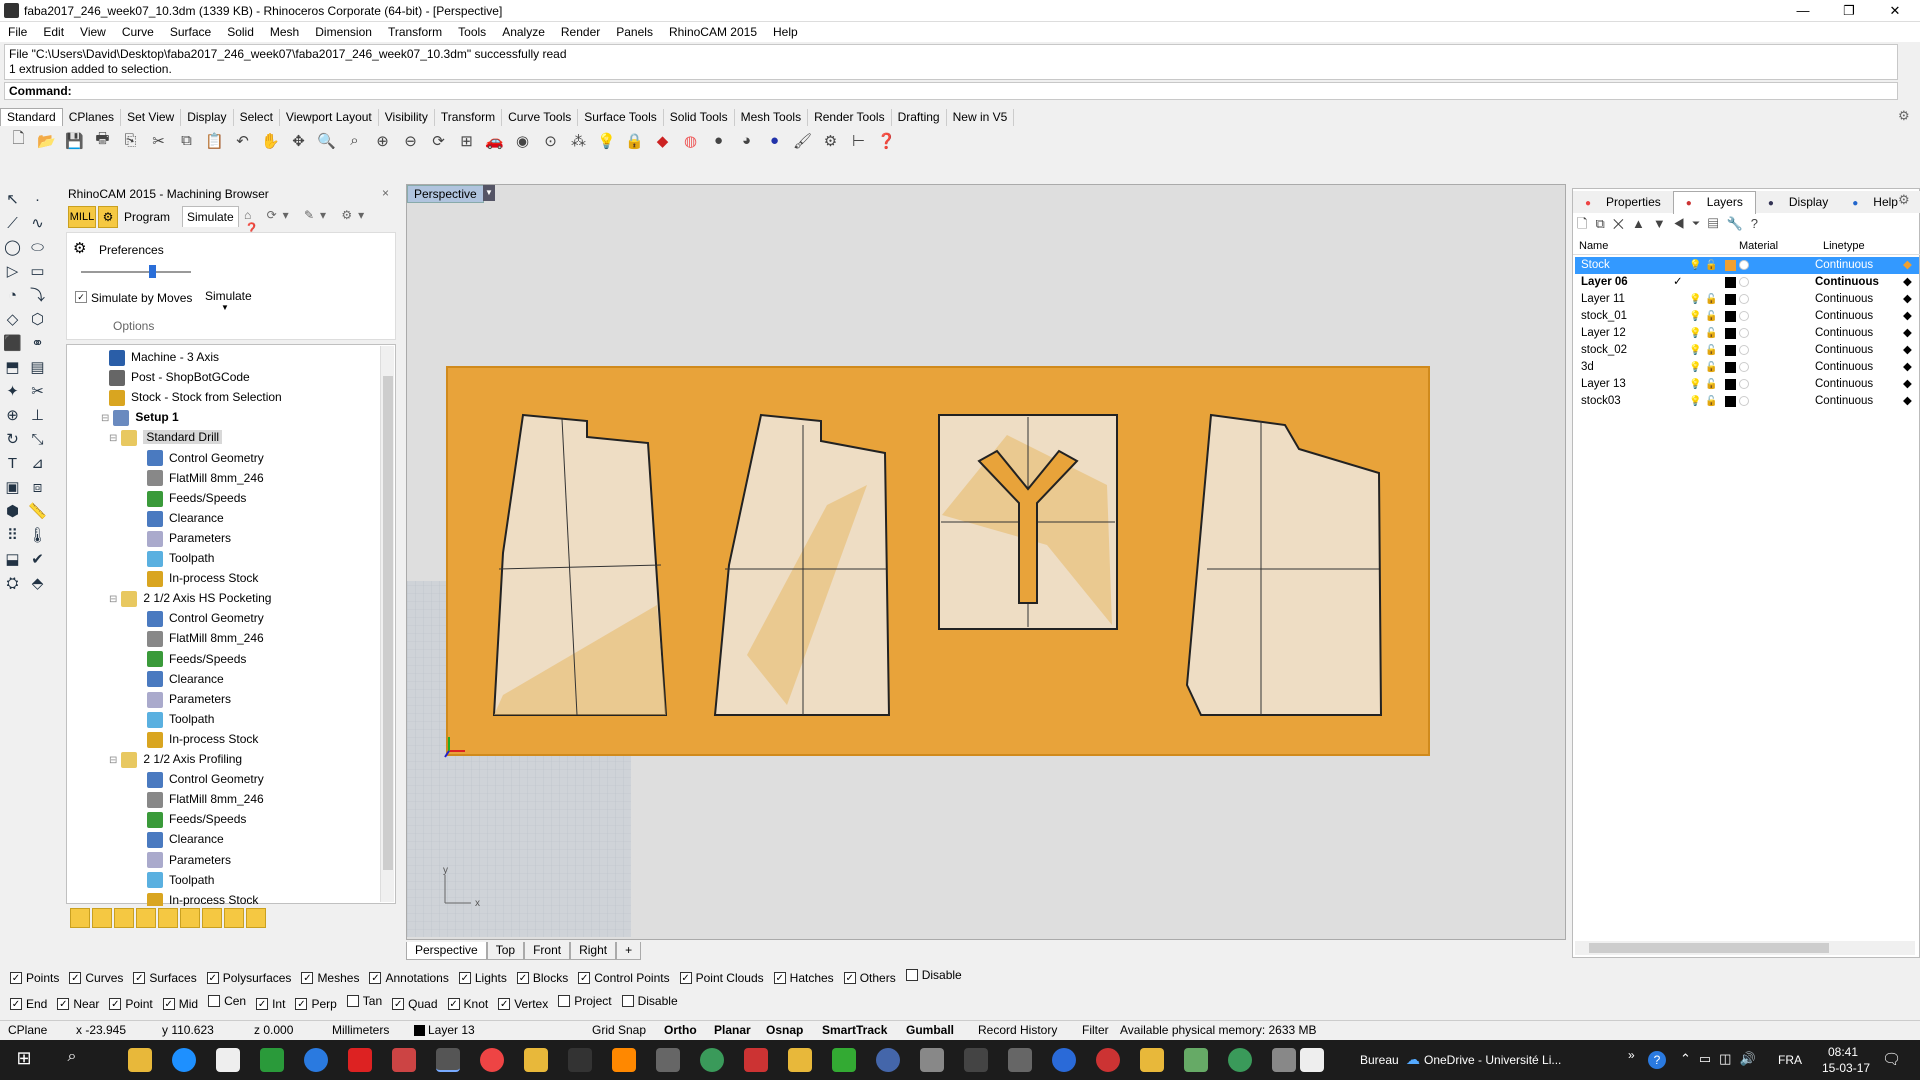 This screenshot has width=1920, height=1080. I want to click on smarttrack-toggle: SmartTrack, so click(854, 1030).